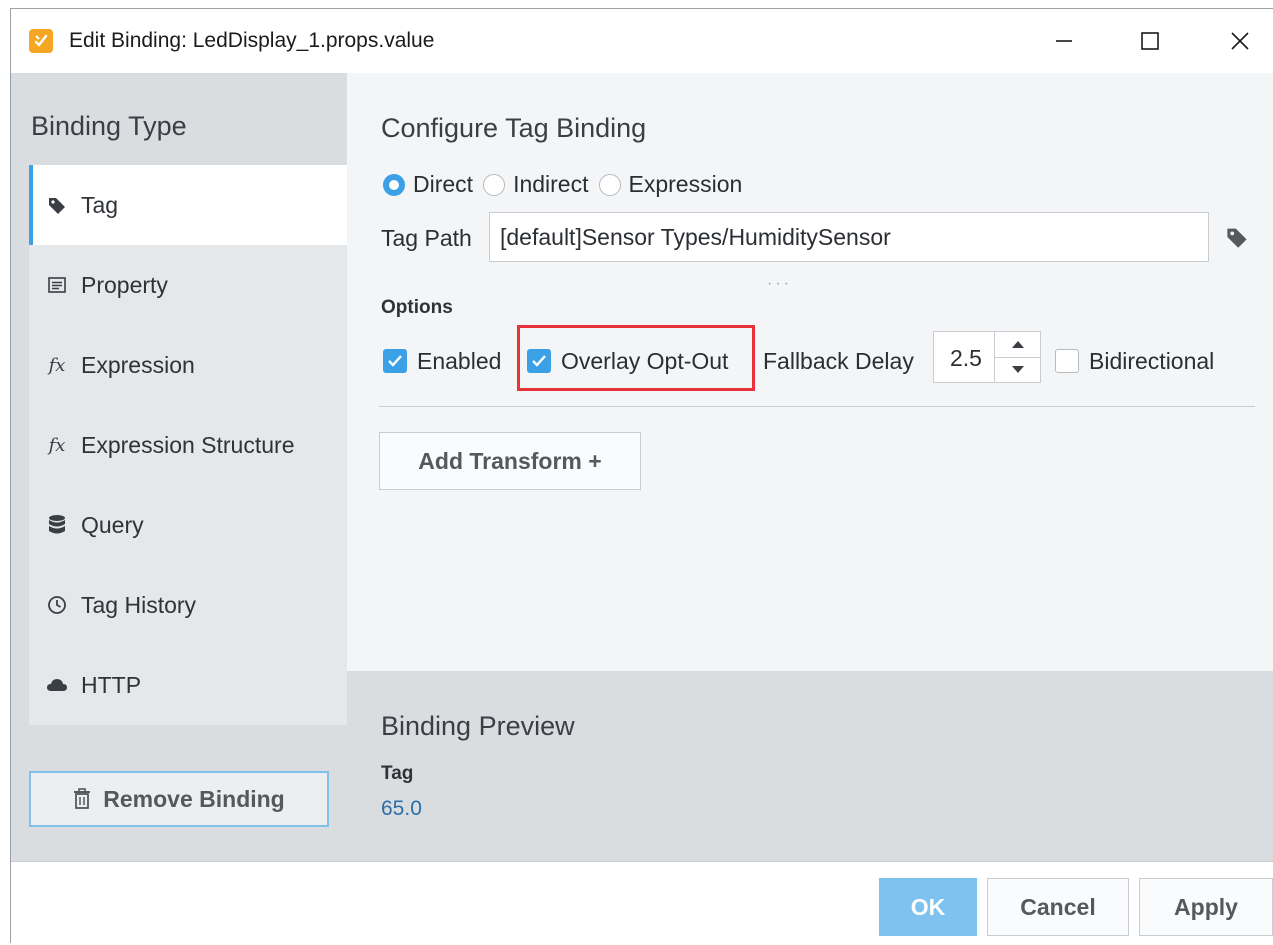 The width and height of the screenshot is (1273, 945). Describe the element at coordinates (609, 184) in the screenshot. I see `expression-radio` at that location.